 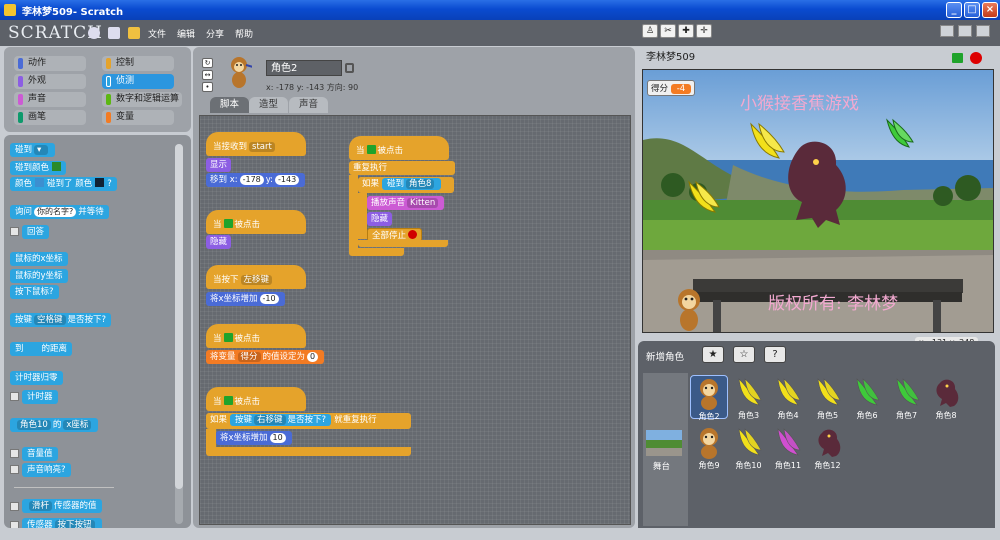 I want to click on category-motion: 动作, so click(x=50, y=63).